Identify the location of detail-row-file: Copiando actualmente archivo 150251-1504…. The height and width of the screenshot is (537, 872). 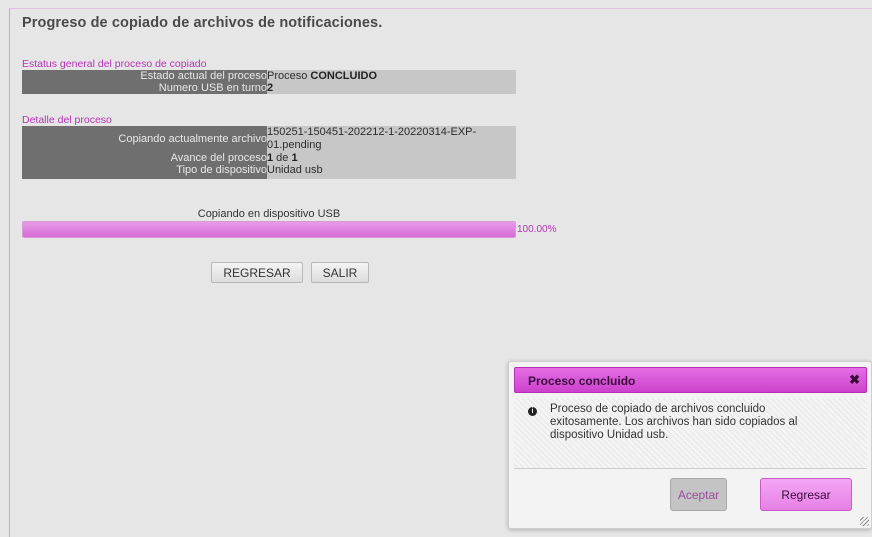
(269, 139).